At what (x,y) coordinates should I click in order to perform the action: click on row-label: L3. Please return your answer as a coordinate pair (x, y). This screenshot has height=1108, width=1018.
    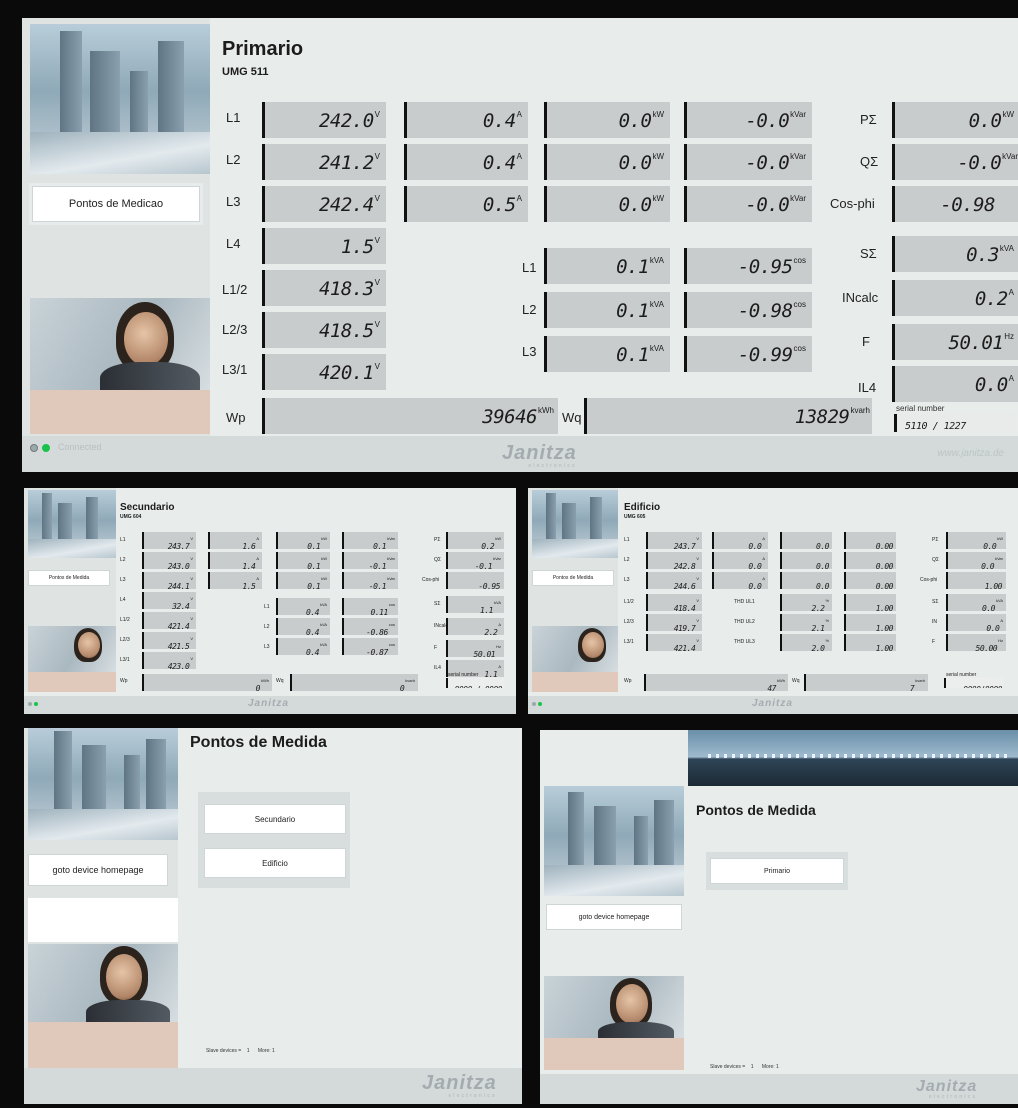
    Looking at the image, I should click on (627, 580).